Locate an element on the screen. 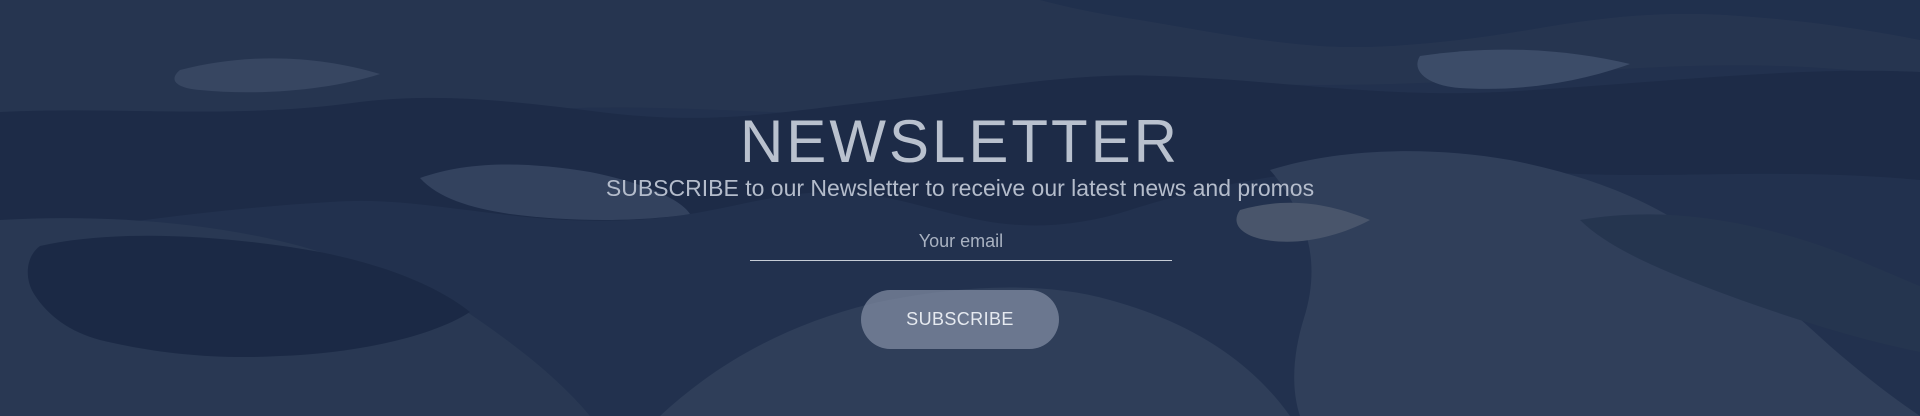 Image resolution: width=1920 pixels, height=416 pixels. newsletter-title: NEWSLETTER is located at coordinates (960, 142).